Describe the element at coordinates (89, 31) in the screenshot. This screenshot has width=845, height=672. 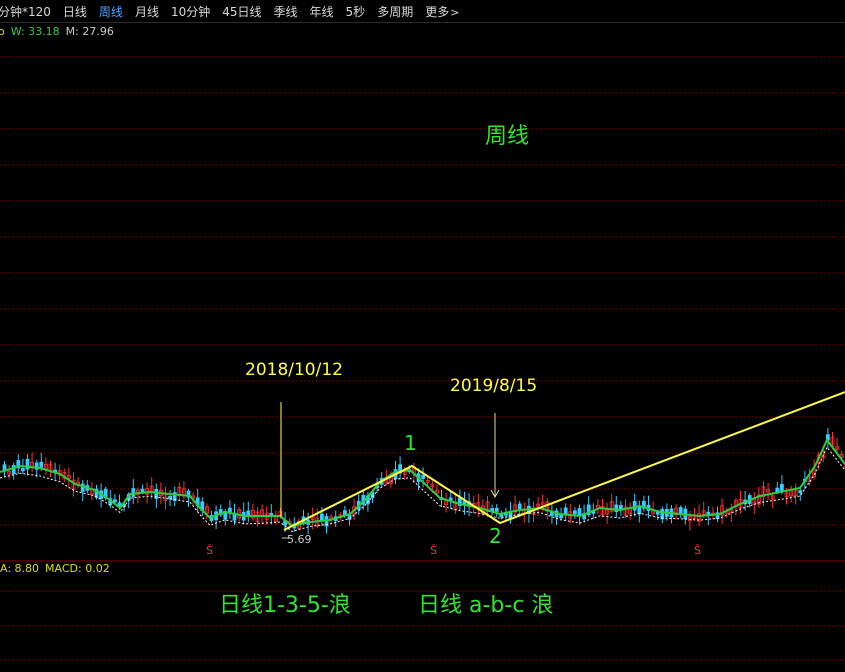
I see `indicator-m: M: 27.96` at that location.